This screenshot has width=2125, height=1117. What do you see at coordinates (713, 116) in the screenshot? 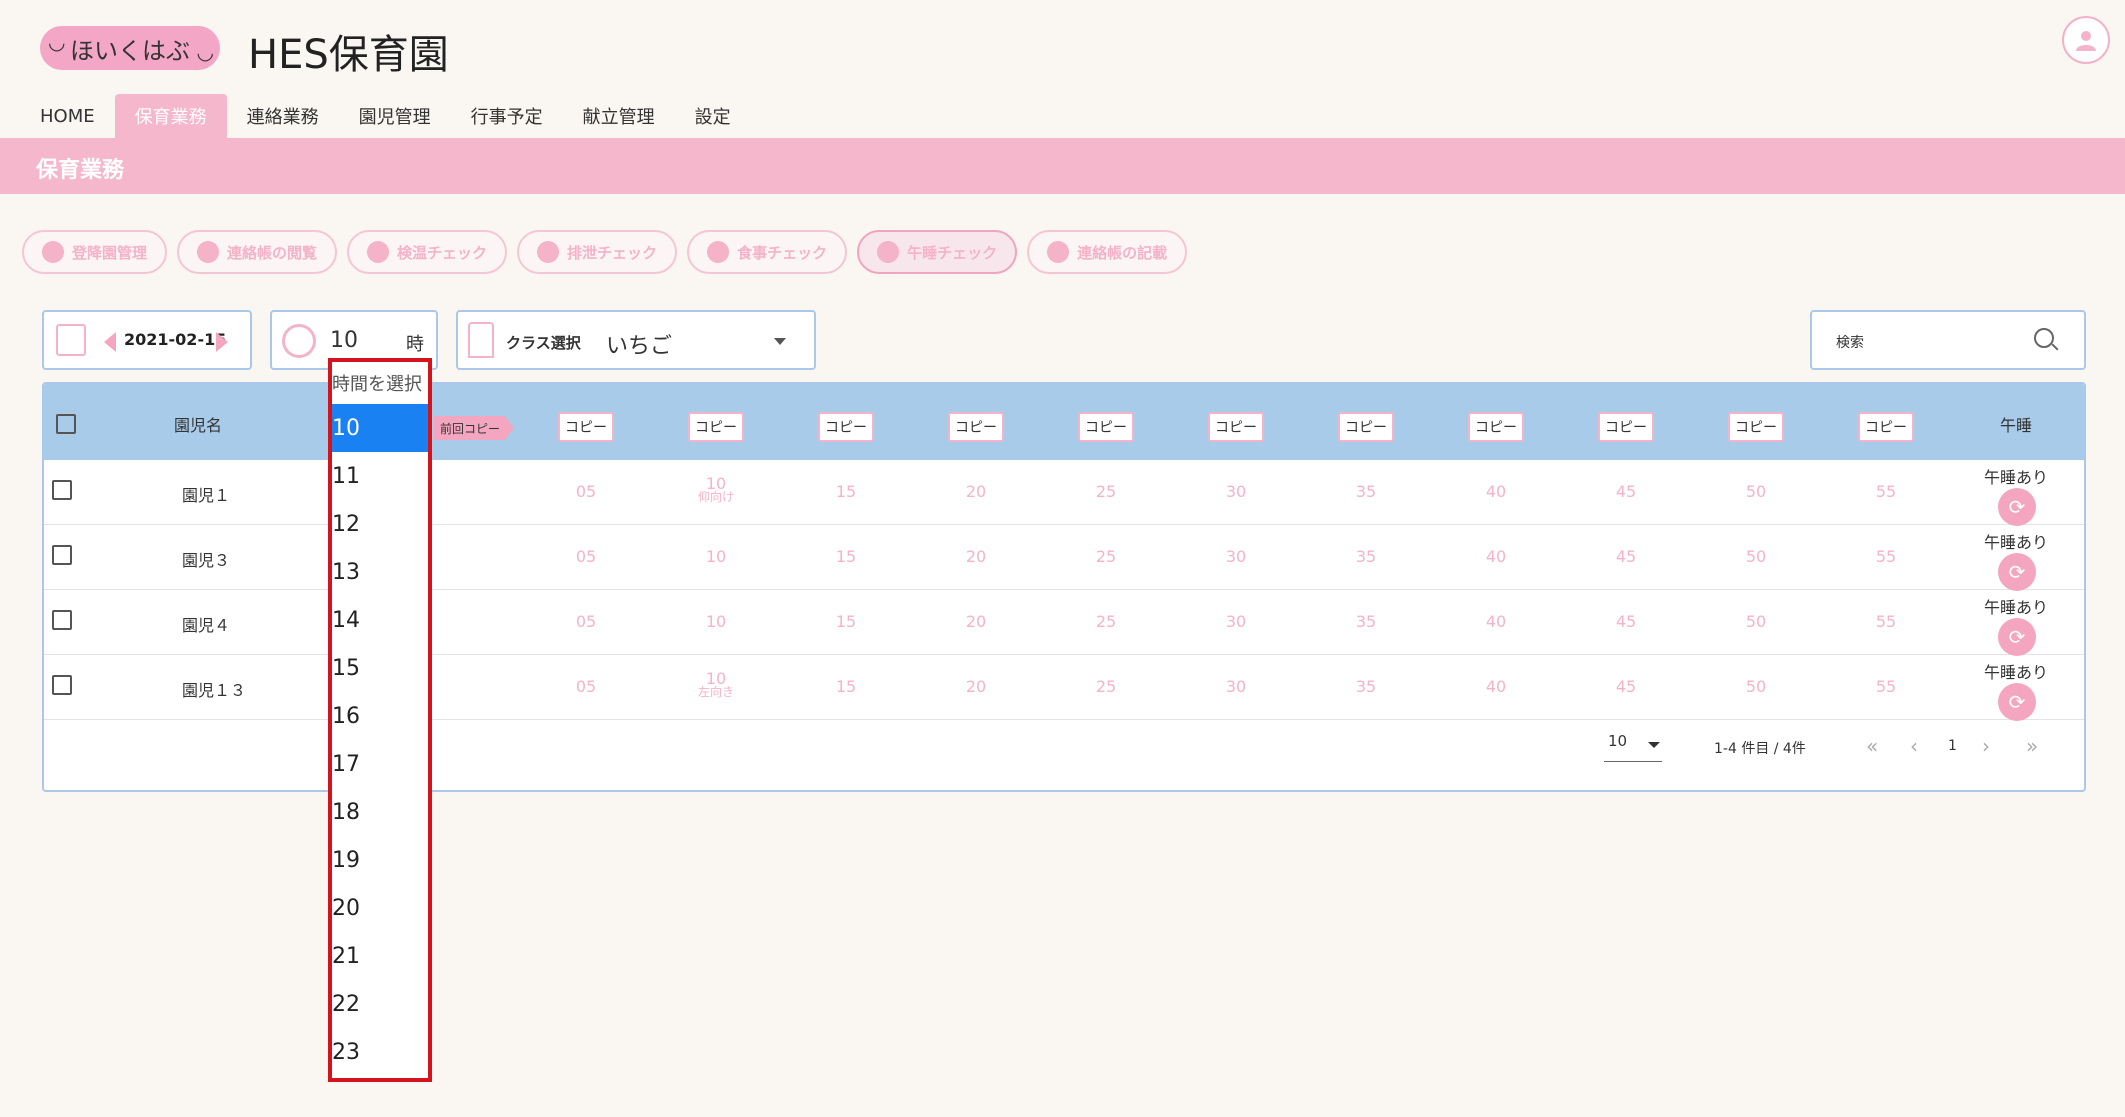
I see `nav-settings: 設定` at bounding box center [713, 116].